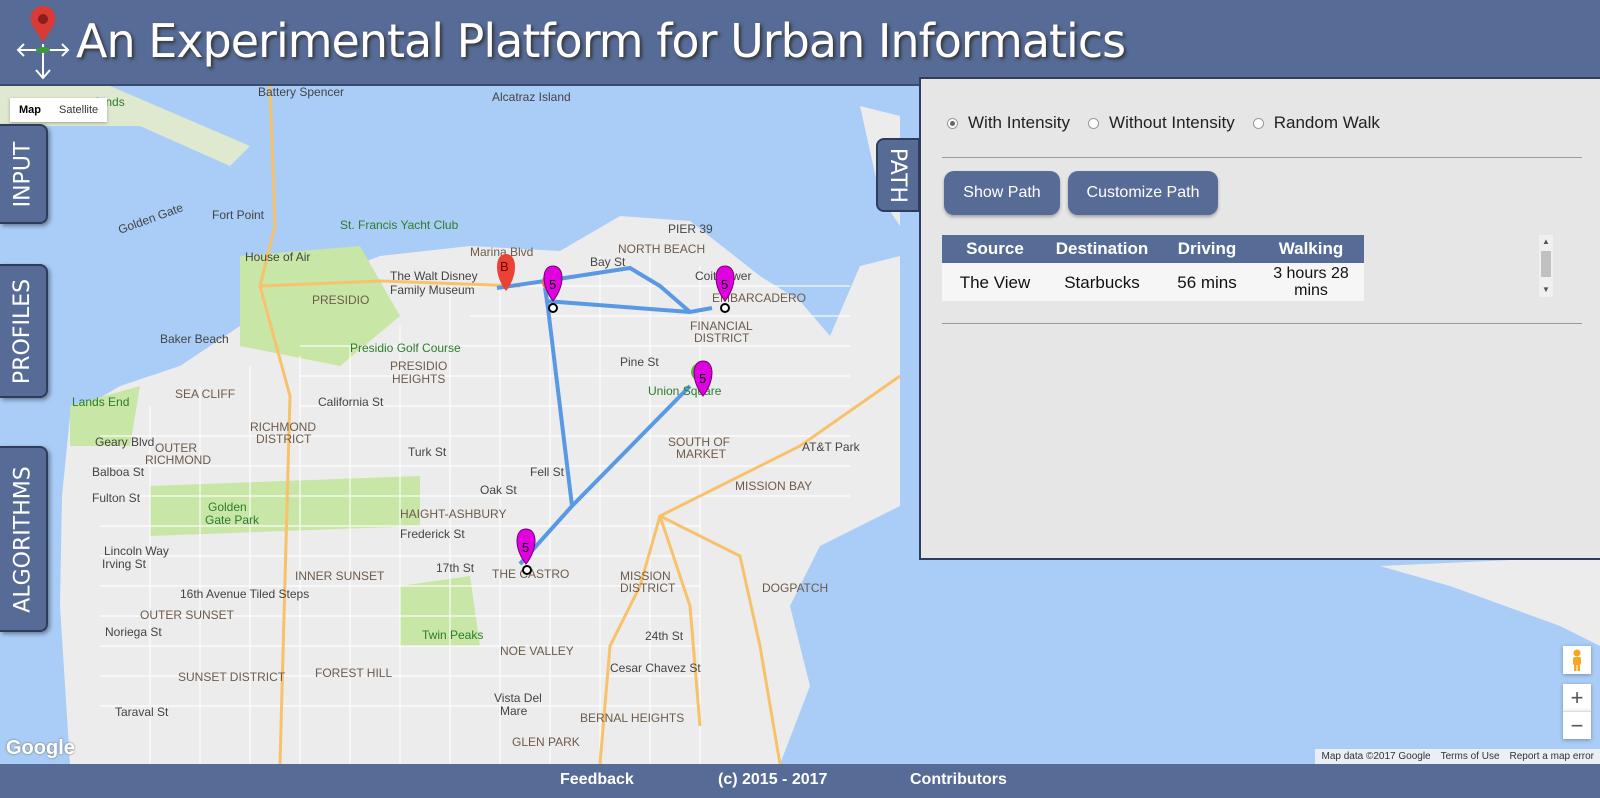 The height and width of the screenshot is (798, 1600). Describe the element at coordinates (118, 472) in the screenshot. I see `map-label: Balboa St` at that location.